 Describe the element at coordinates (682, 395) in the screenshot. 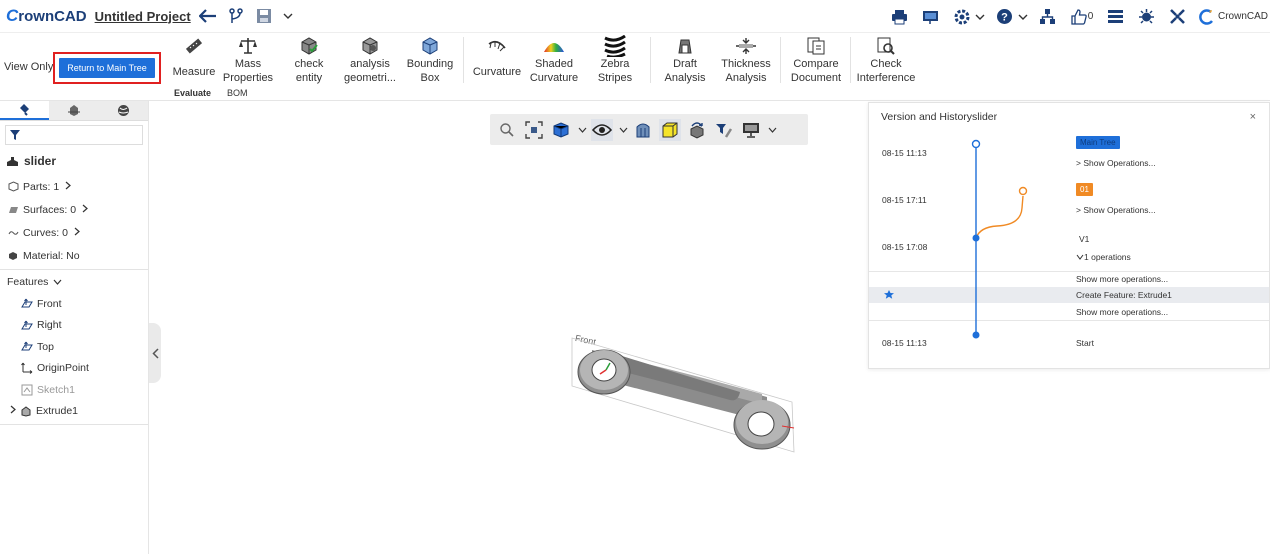

I see `slider-model` at that location.